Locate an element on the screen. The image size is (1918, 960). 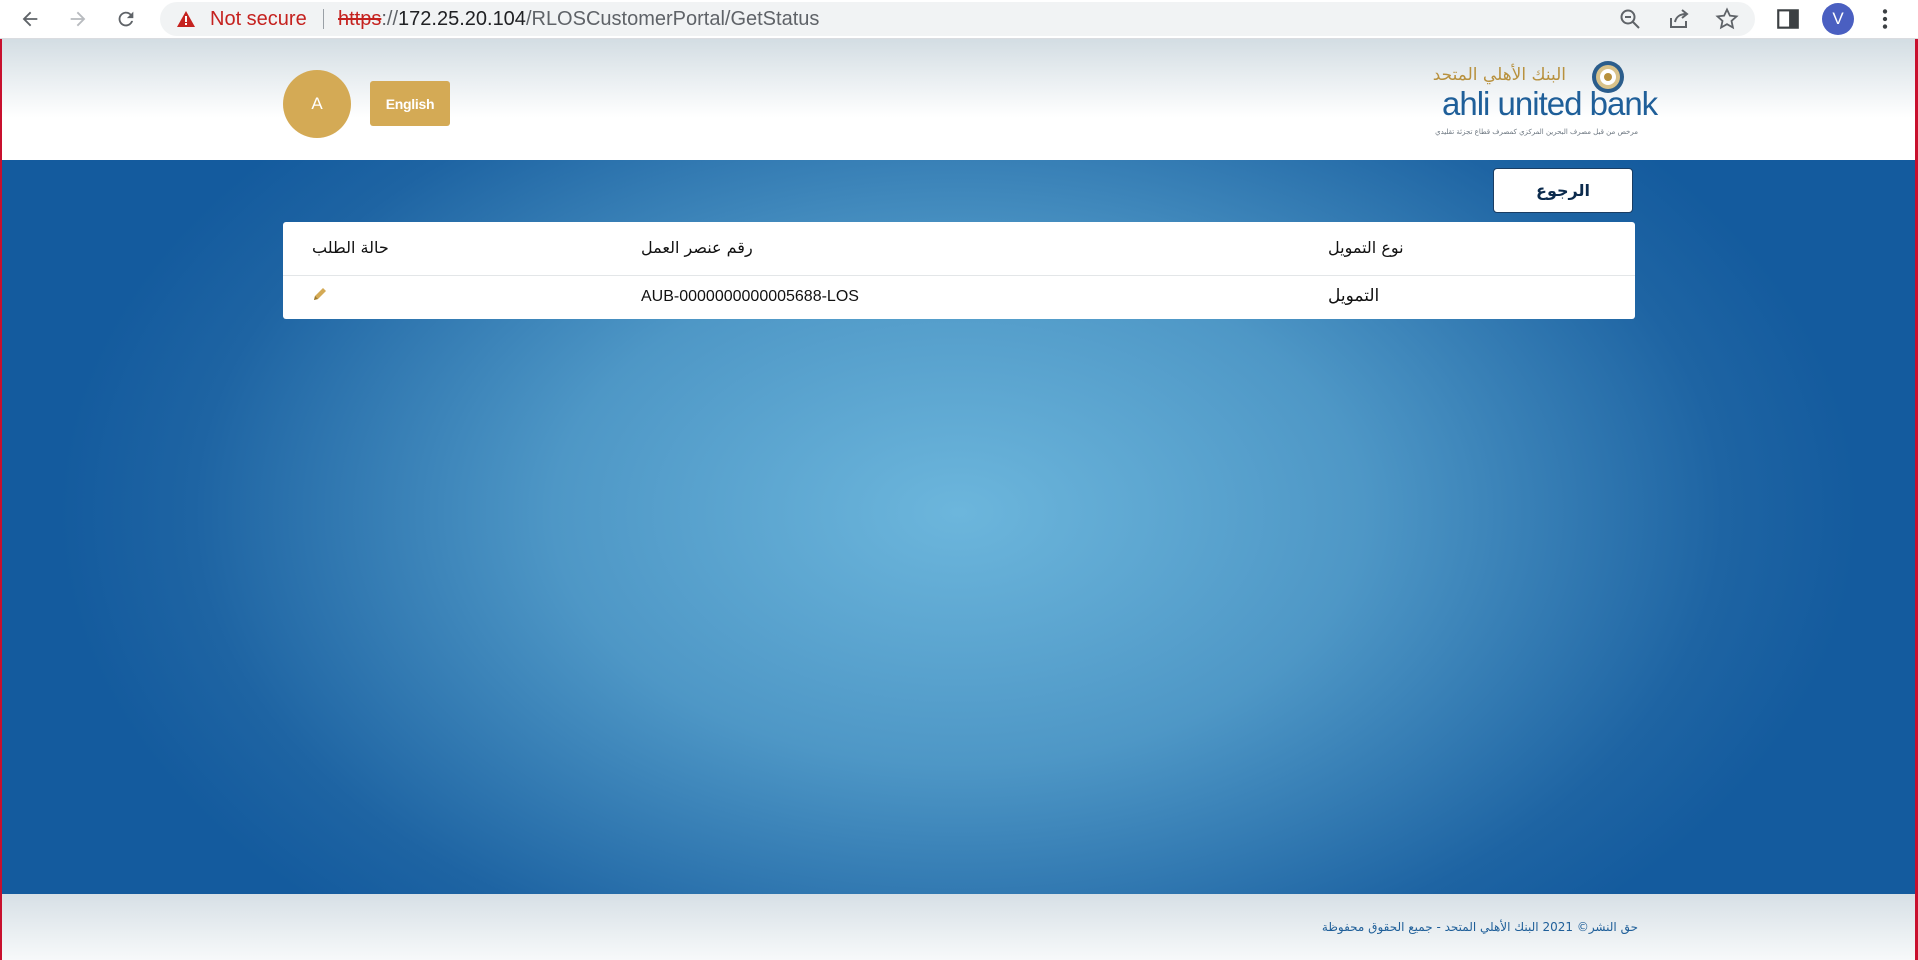
more-menu-icon is located at coordinates (1885, 19).